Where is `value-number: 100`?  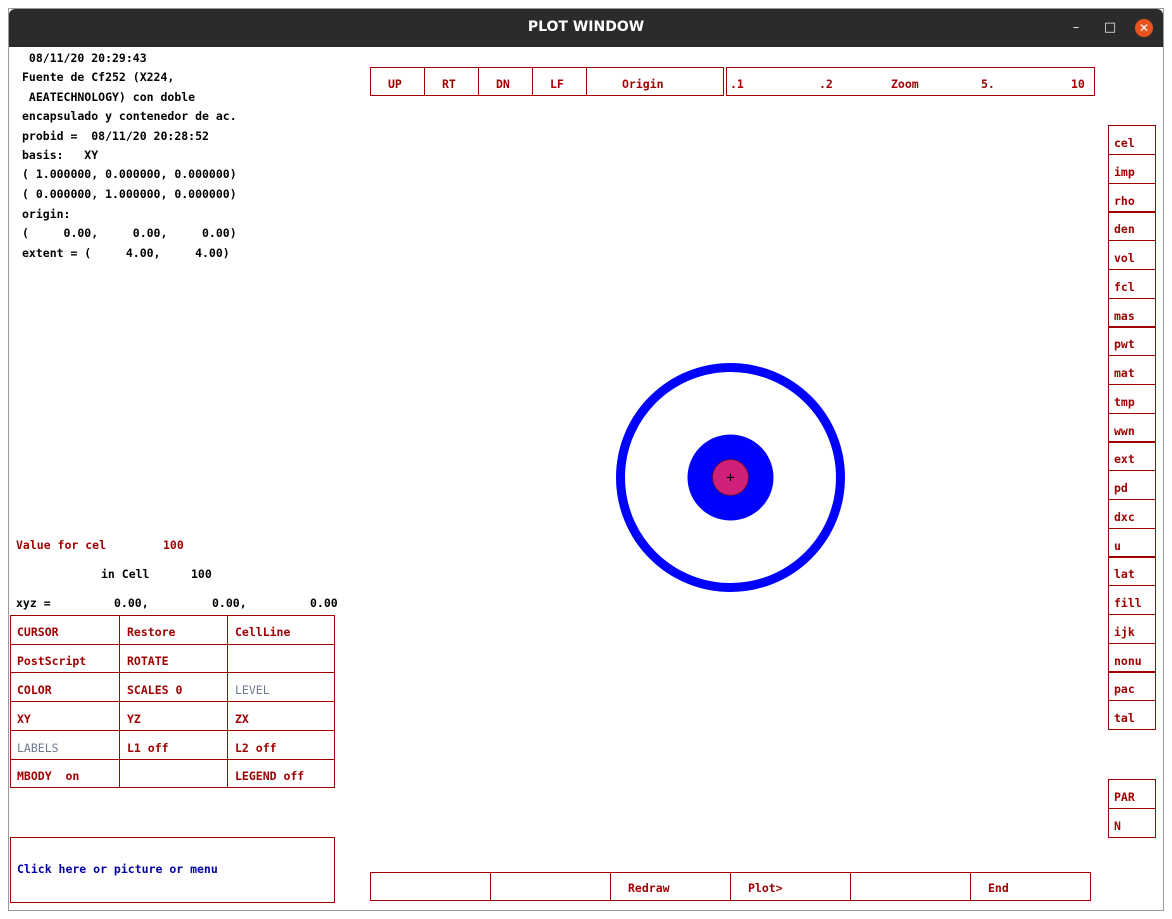
value-number: 100 is located at coordinates (173, 545).